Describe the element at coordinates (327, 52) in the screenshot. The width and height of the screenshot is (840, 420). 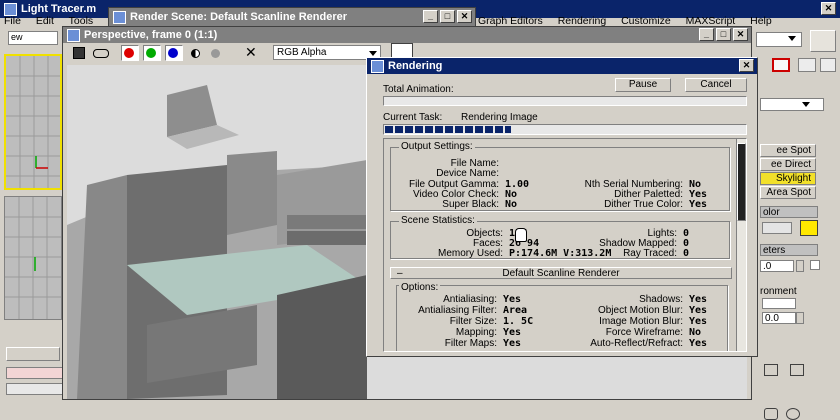
I see `channel-dropdown: RGB Alpha` at that location.